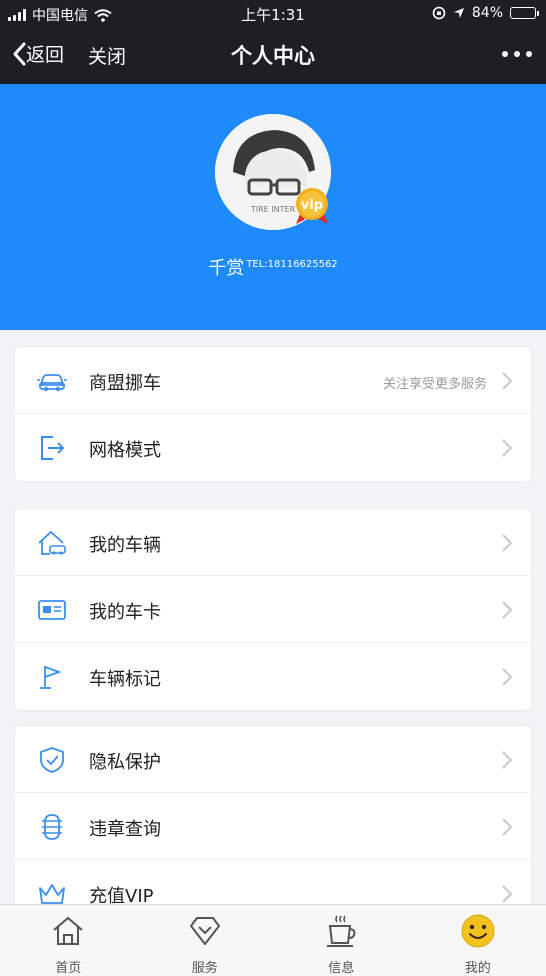 Image resolution: width=546 pixels, height=976 pixels. What do you see at coordinates (68, 968) in the screenshot?
I see `tab-label: 首页` at bounding box center [68, 968].